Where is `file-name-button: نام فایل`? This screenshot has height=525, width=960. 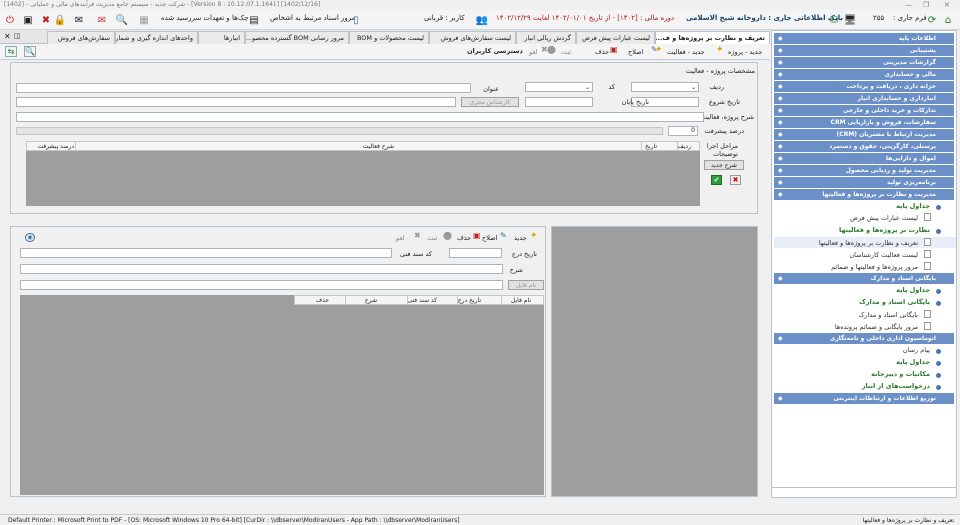
file-name-button: نام فایل is located at coordinates (526, 285).